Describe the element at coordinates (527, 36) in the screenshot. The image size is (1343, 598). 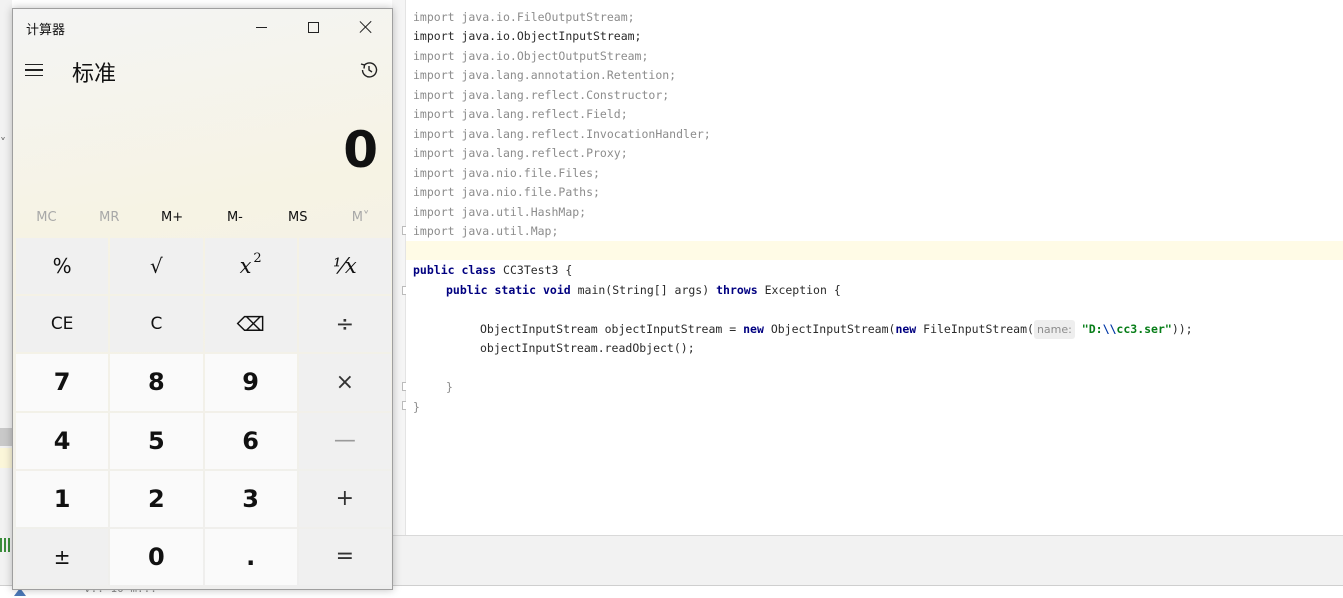
I see `import-line: import java.io.ObjectInputStream;` at that location.